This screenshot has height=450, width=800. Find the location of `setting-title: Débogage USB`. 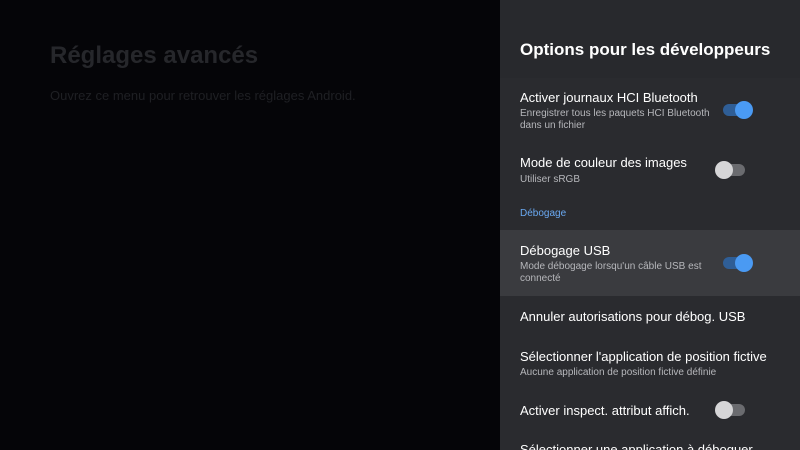

setting-title: Débogage USB is located at coordinates (565, 250).